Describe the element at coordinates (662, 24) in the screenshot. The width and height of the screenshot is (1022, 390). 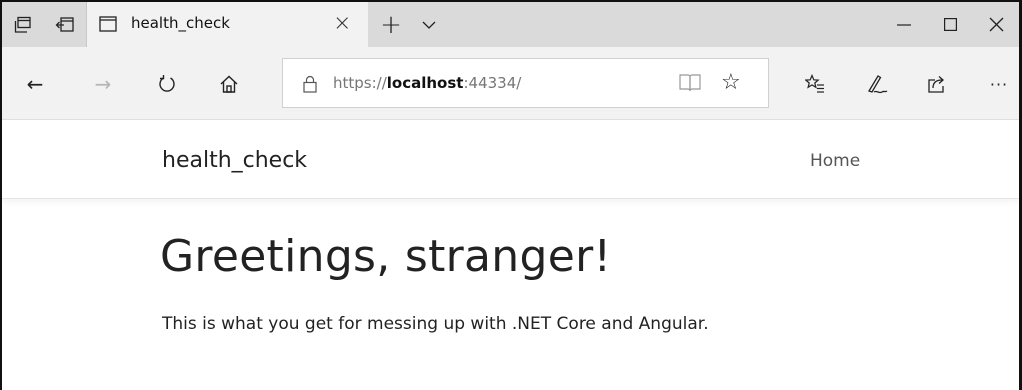
I see `tab-bar-drag-area` at that location.